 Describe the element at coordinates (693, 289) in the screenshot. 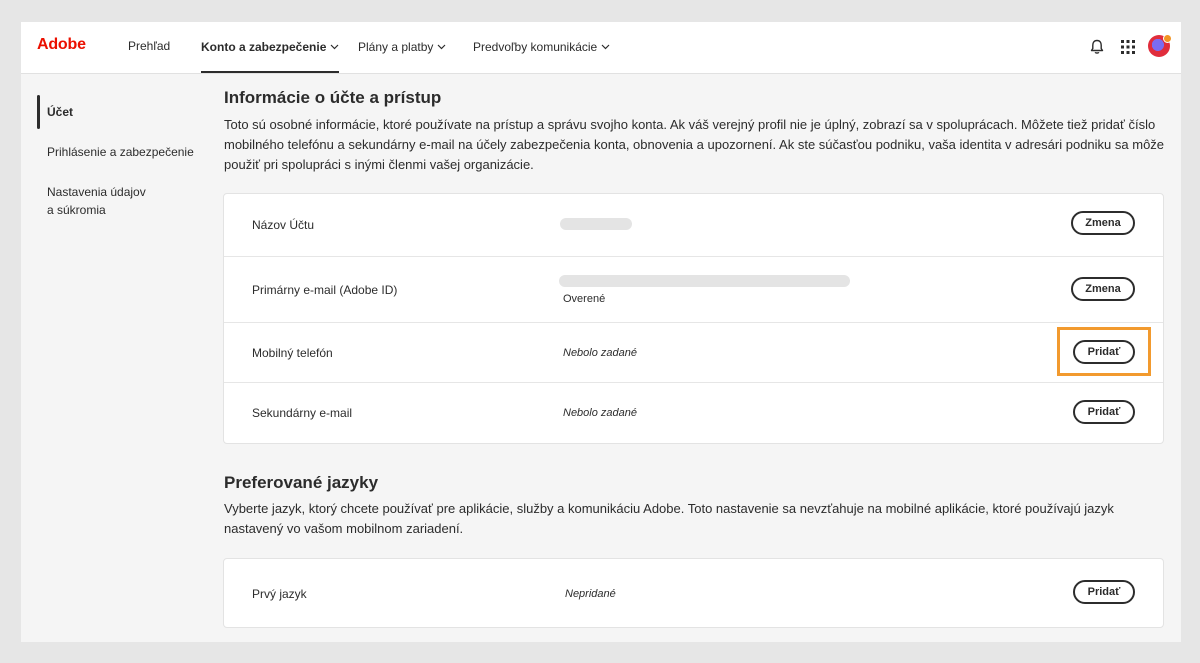

I see `row-primary-email: Primárny e-mail (Adobe ID) Overené Zmena` at that location.